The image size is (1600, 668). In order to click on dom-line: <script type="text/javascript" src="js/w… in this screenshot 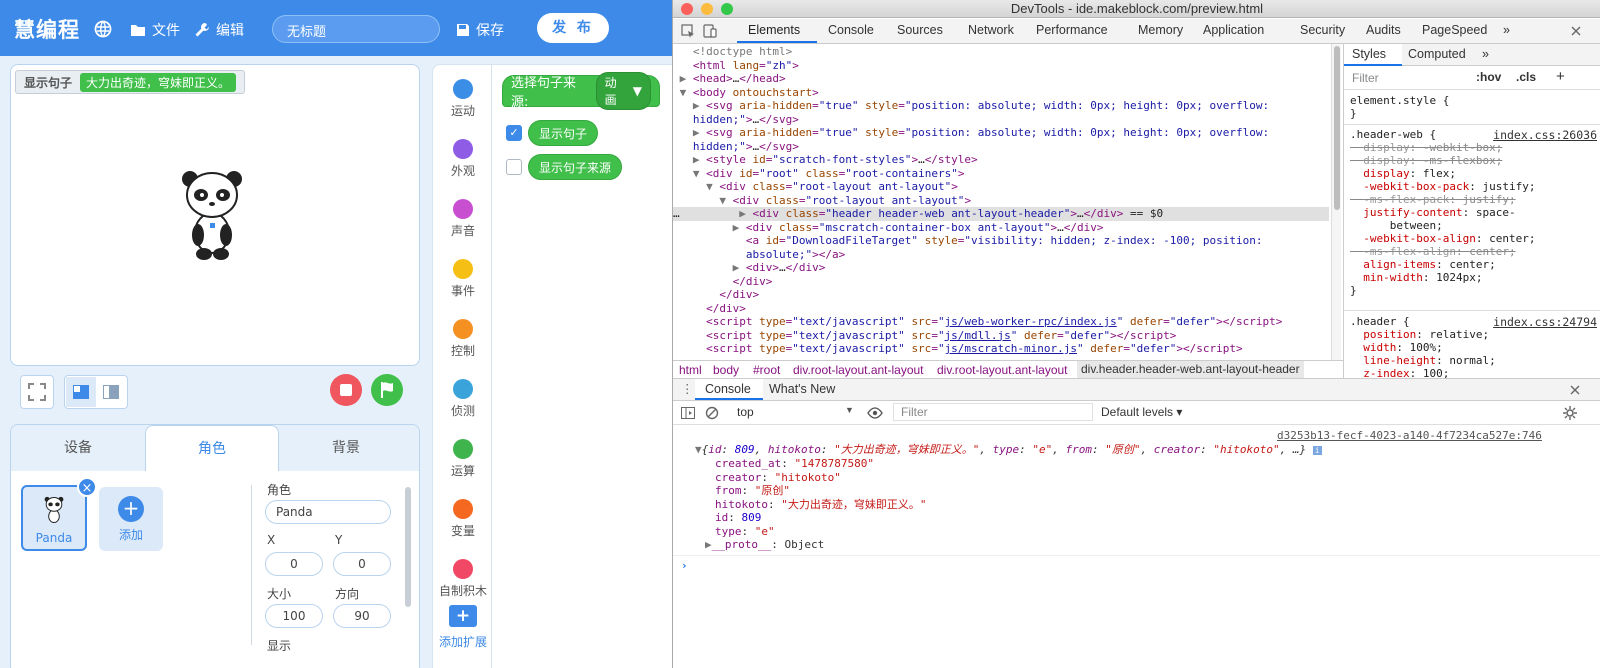, I will do `click(1001, 322)`.